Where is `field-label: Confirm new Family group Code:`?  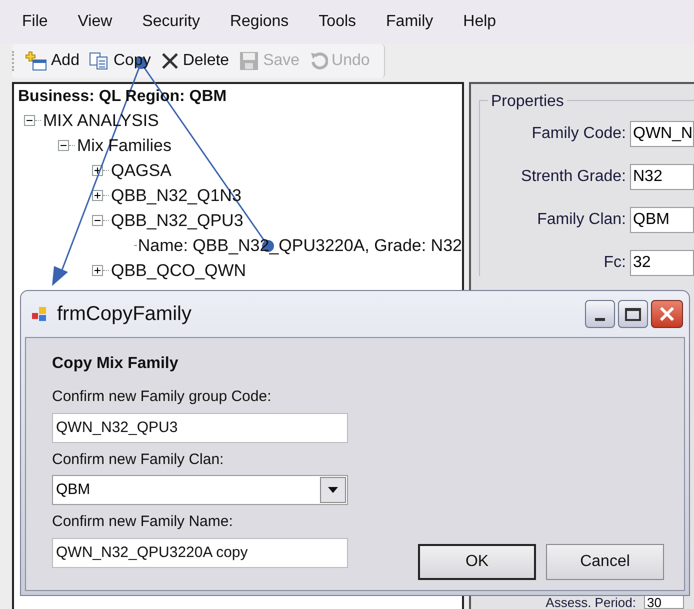
field-label: Confirm new Family group Code: is located at coordinates (162, 397).